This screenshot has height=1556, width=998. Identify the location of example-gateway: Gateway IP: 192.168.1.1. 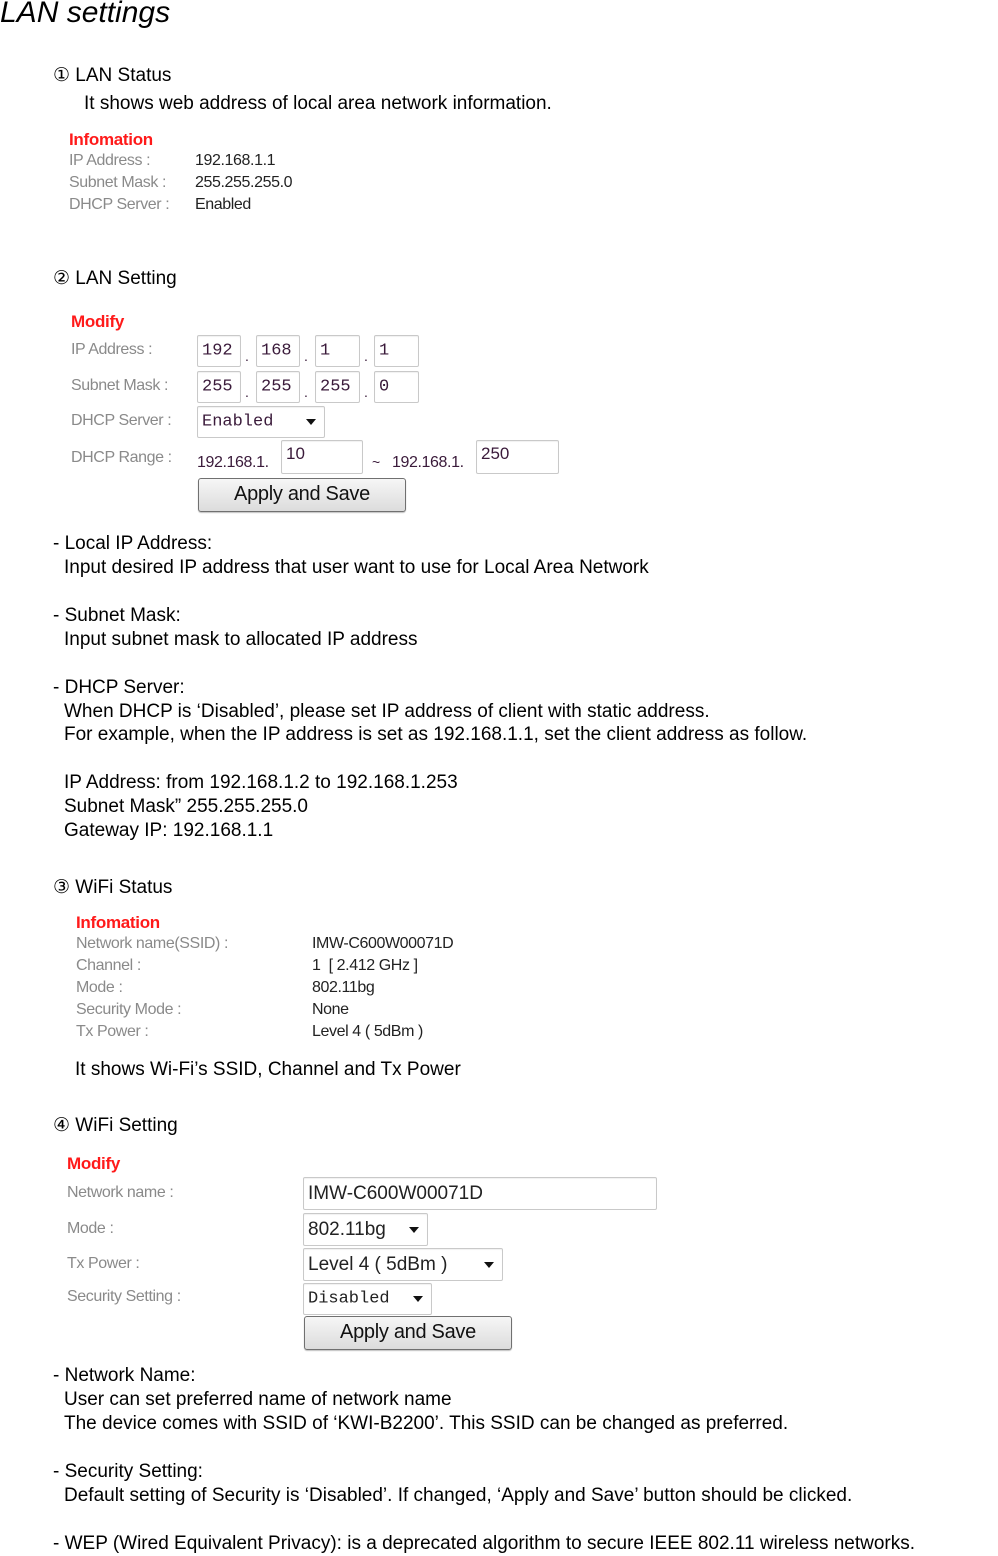
(169, 830).